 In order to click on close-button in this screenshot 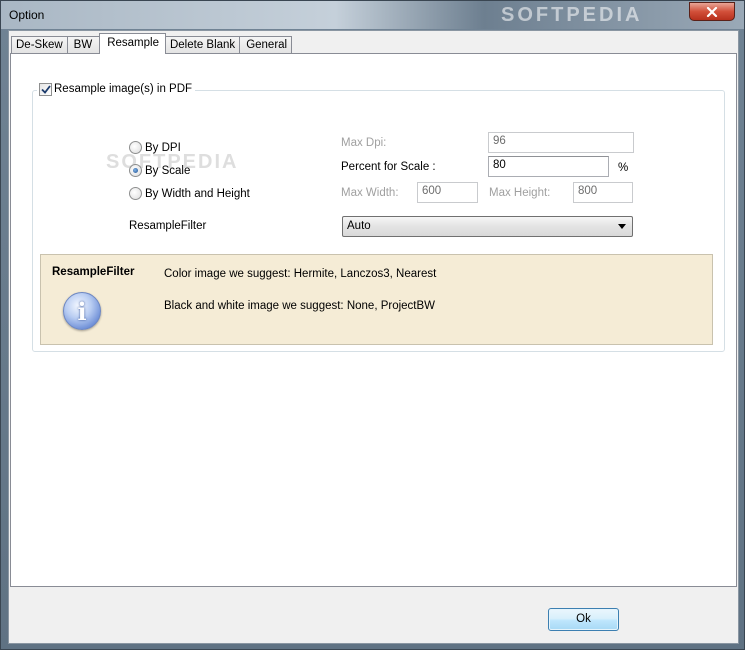, I will do `click(712, 11)`.